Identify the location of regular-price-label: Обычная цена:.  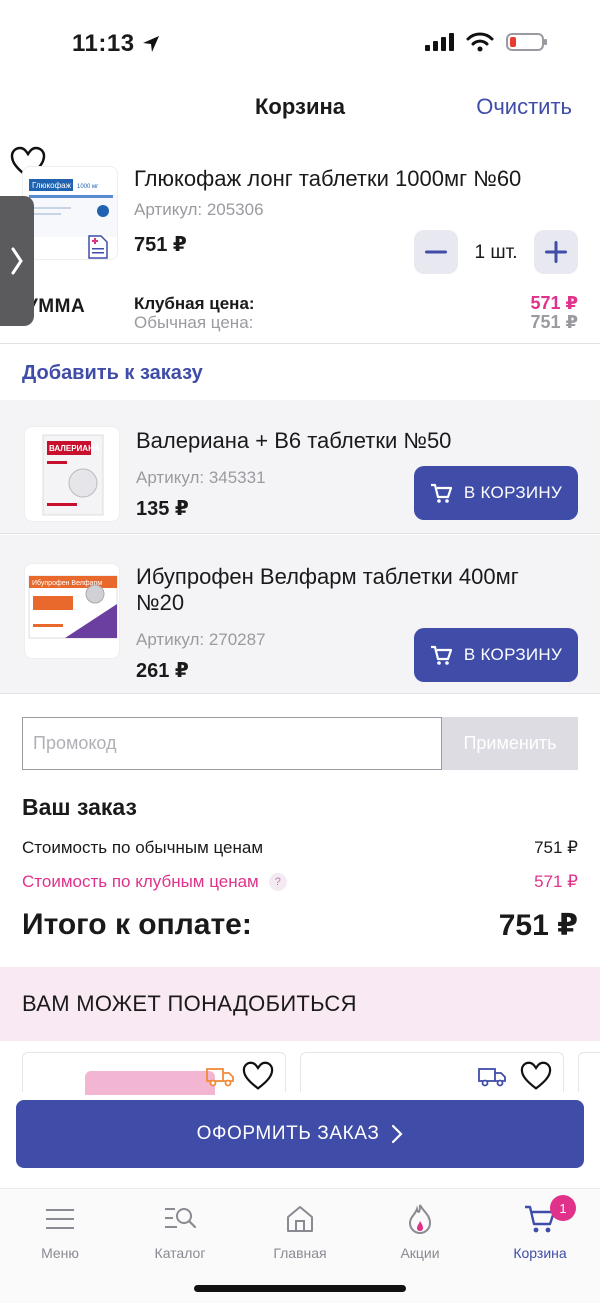
(194, 322).